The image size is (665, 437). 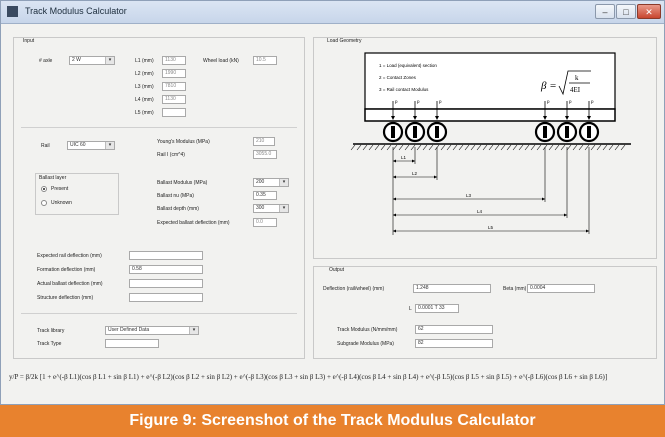 What do you see at coordinates (264, 141) in the screenshot?
I see `rail-E-input: 210` at bounding box center [264, 141].